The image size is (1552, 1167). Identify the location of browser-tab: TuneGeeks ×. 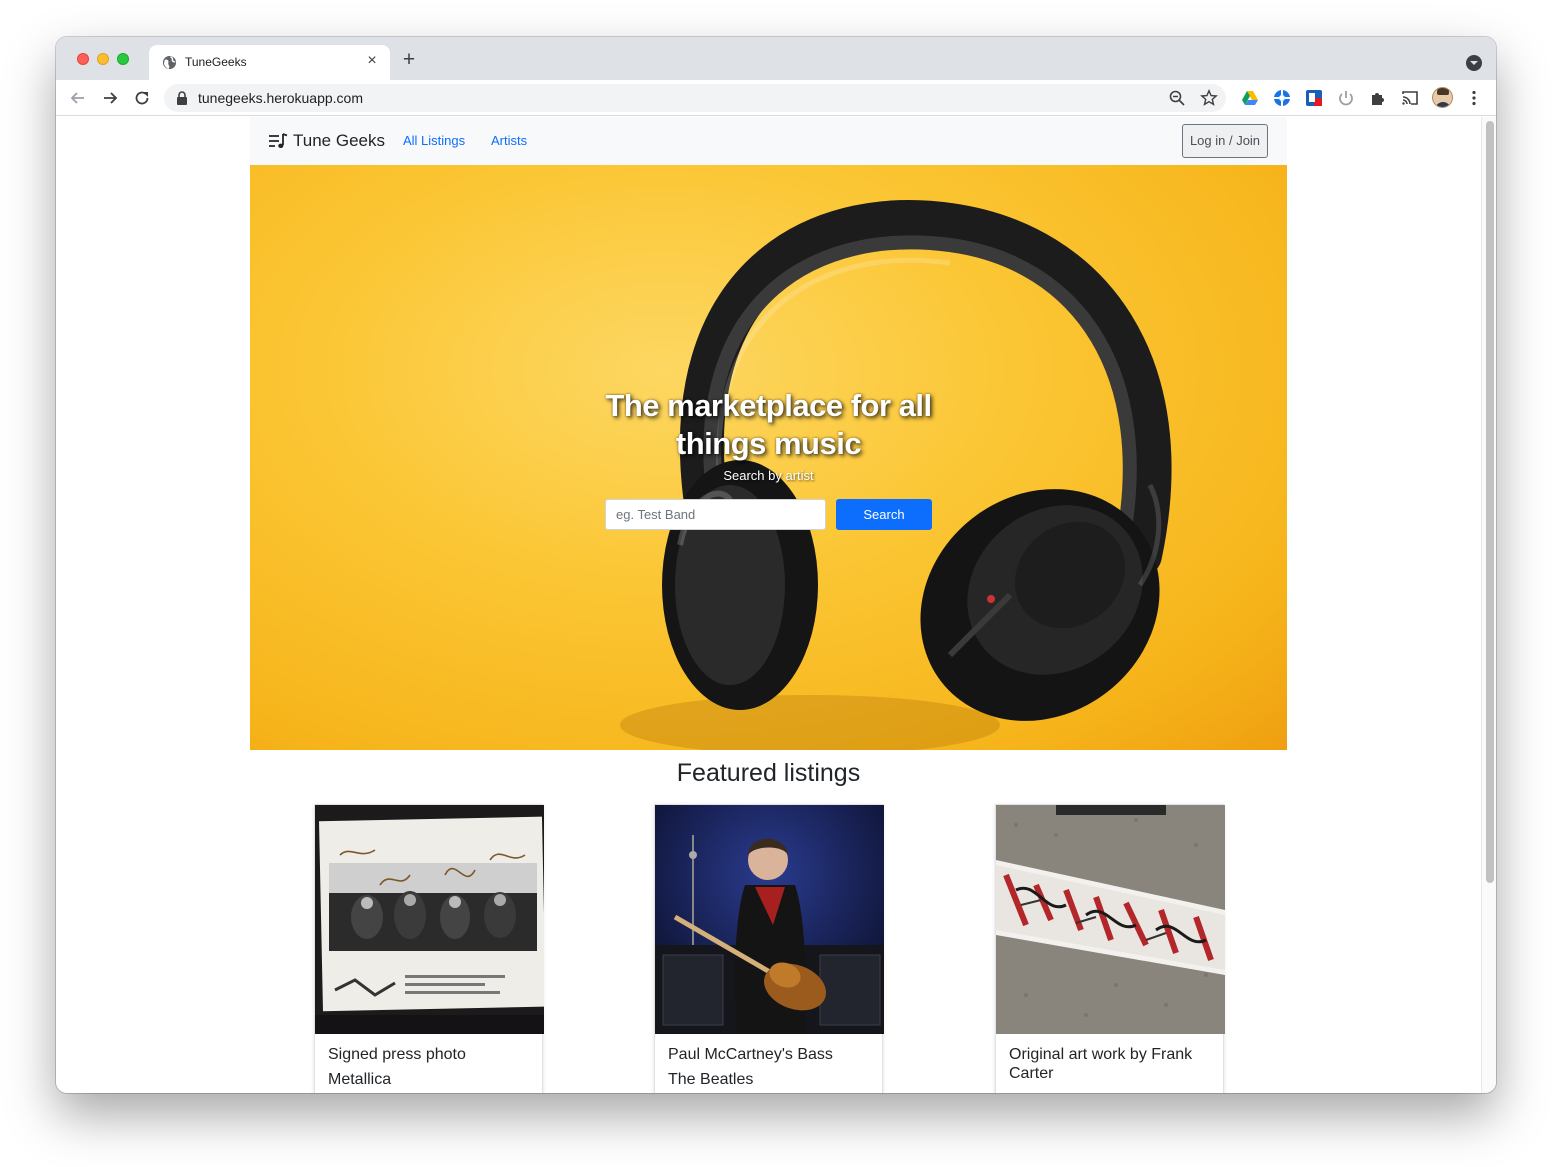
(269, 62).